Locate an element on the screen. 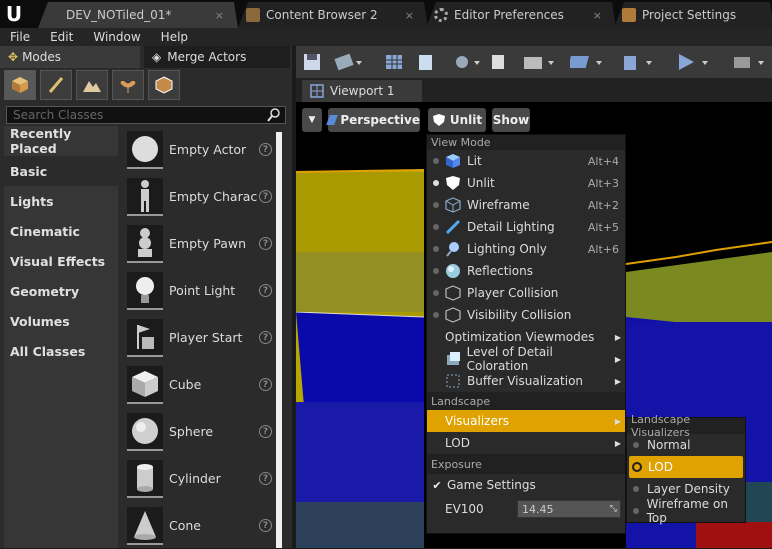  save-button is located at coordinates (312, 62).